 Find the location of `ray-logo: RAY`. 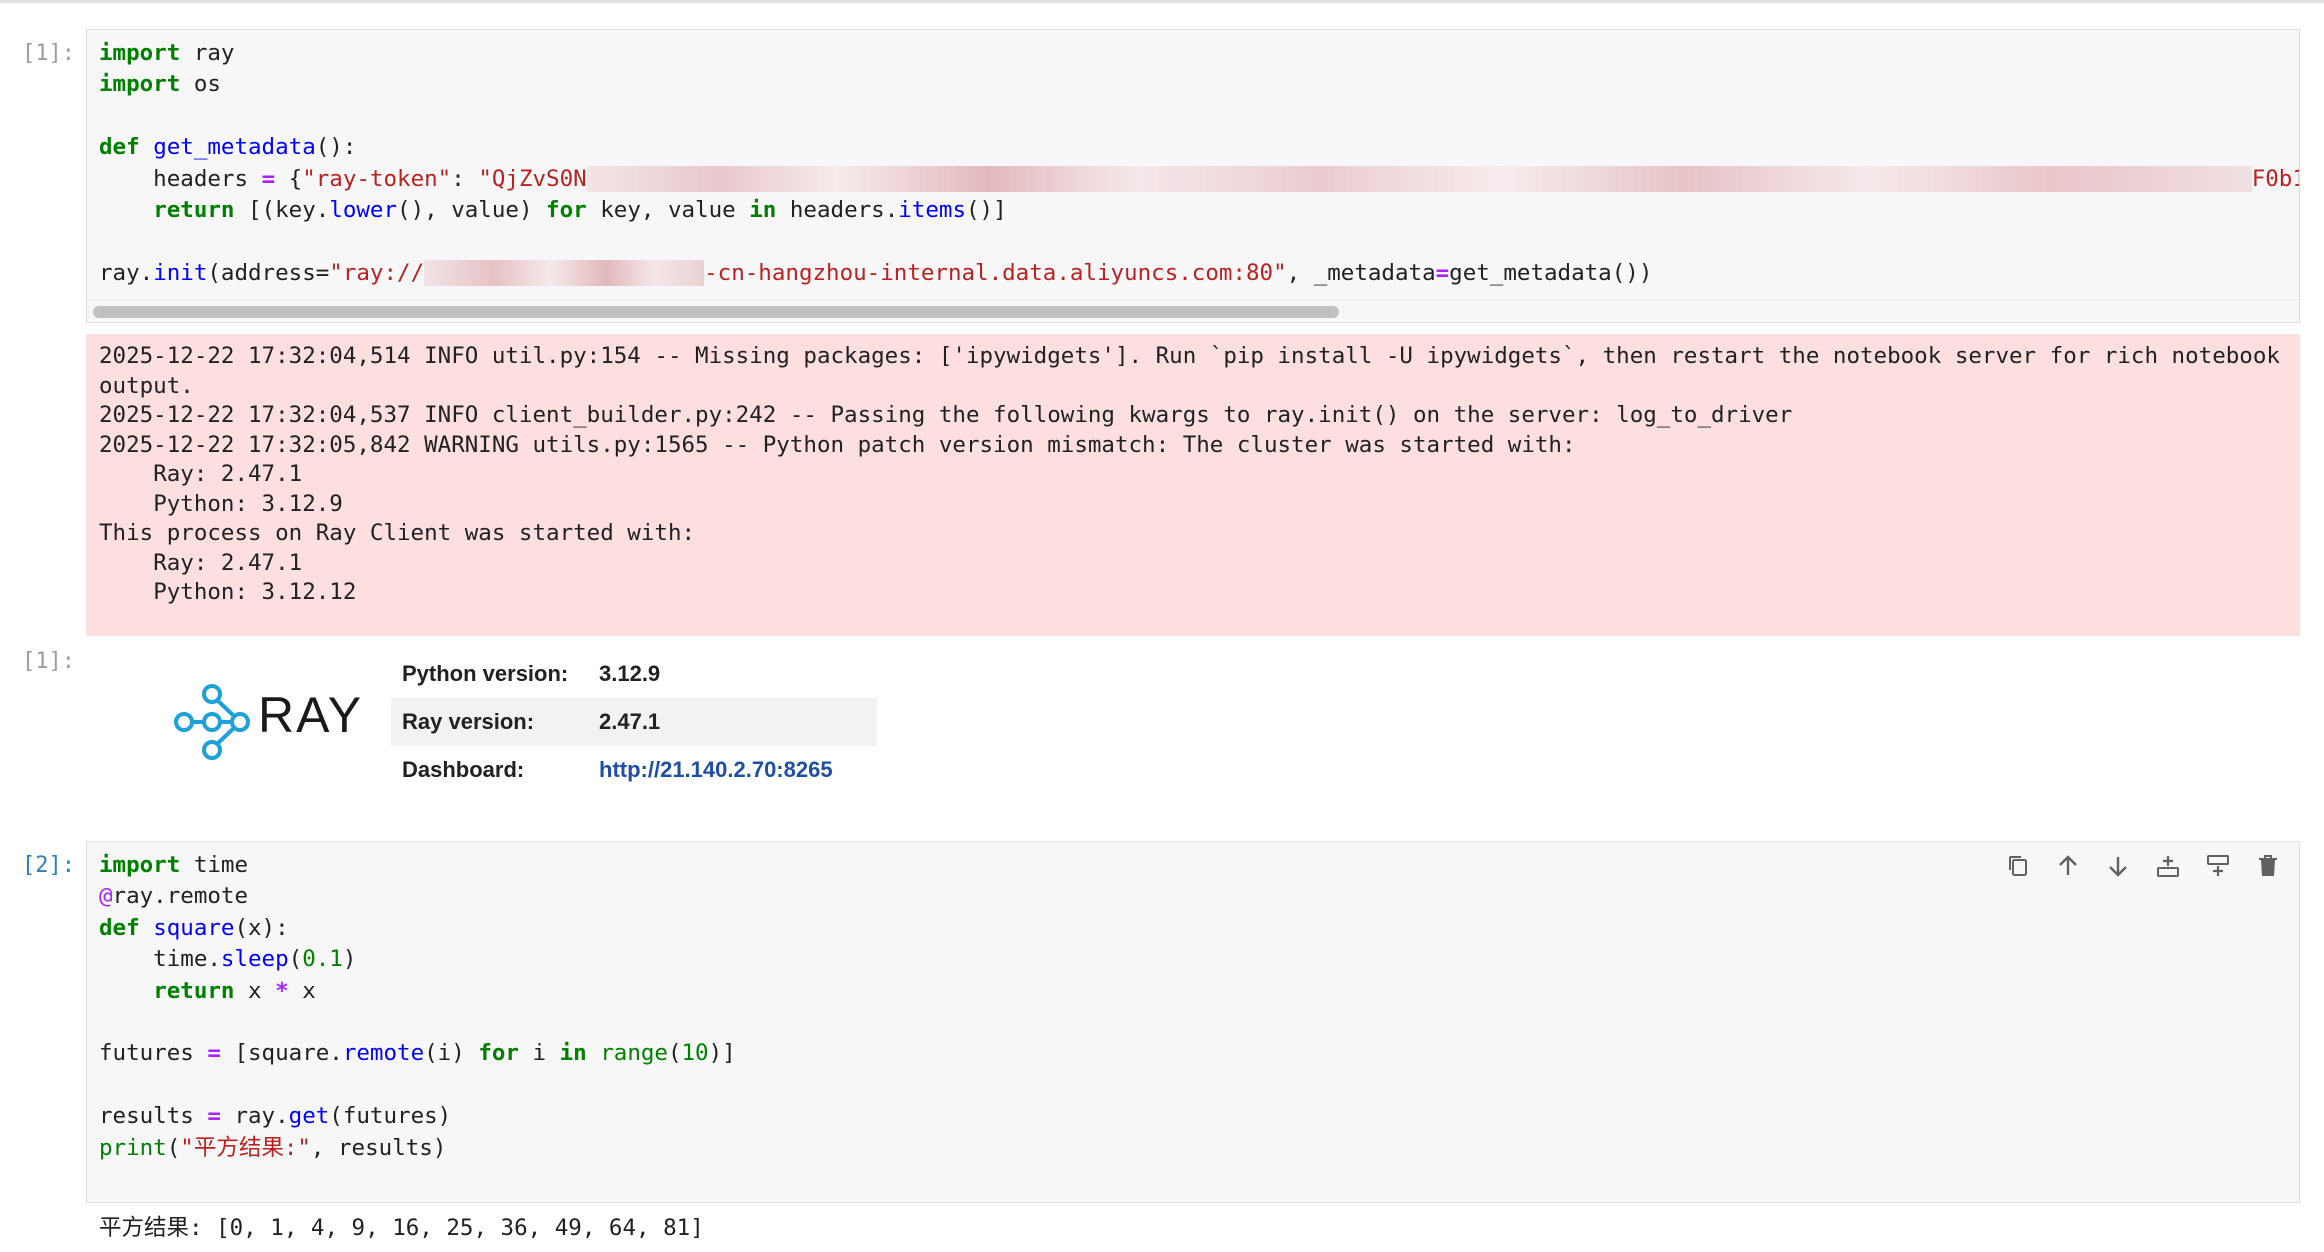

ray-logo: RAY is located at coordinates (270, 722).